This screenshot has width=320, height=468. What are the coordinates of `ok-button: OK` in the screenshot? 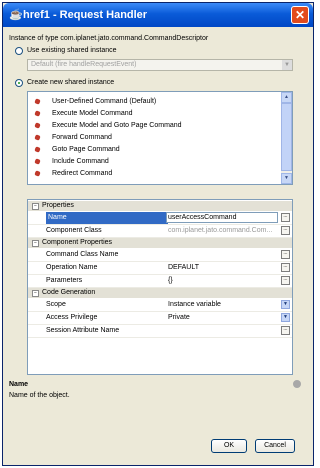 It's located at (229, 446).